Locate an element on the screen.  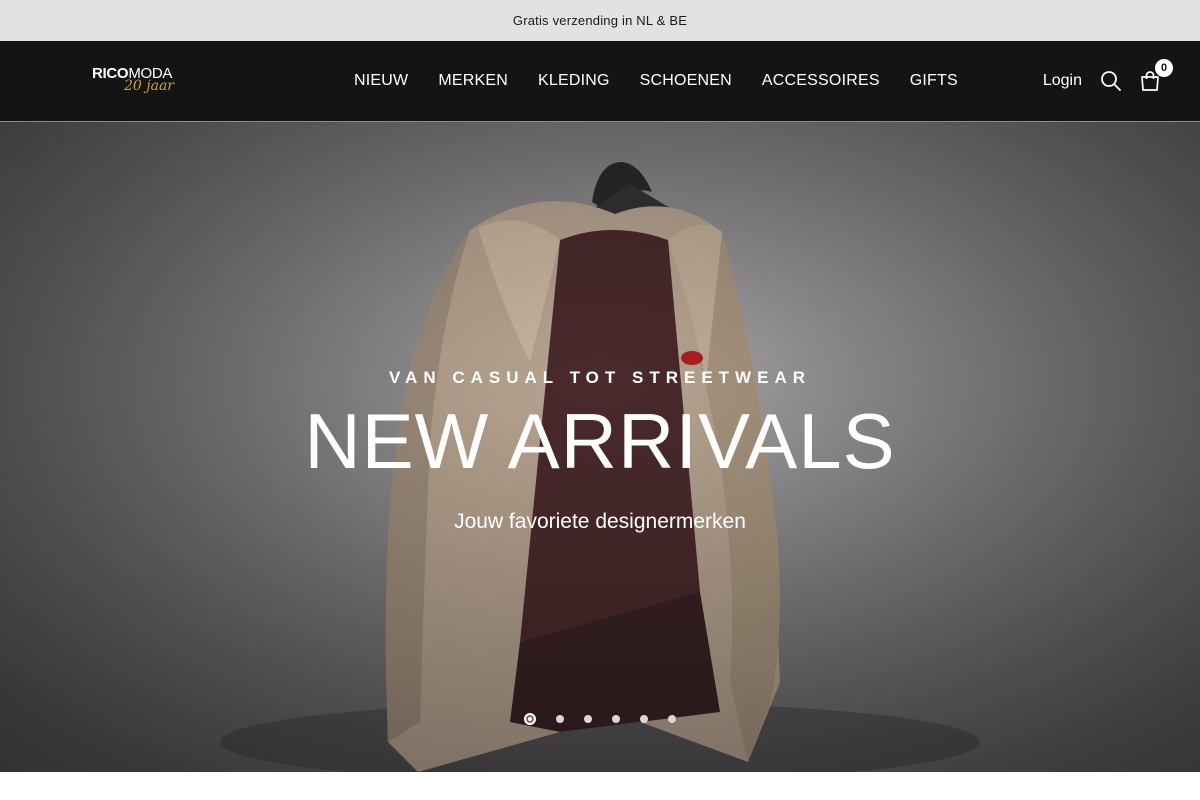
logo-anniversary: 20 jaar is located at coordinates (149, 86).